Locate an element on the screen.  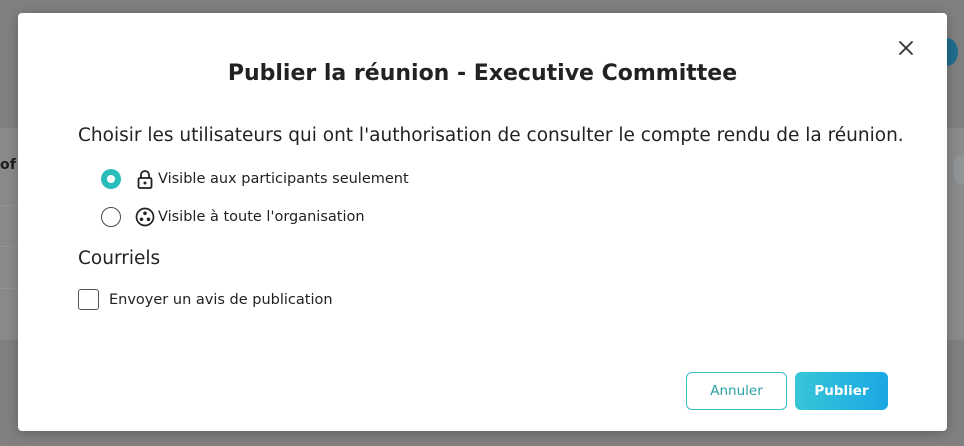
publish-button: Publier is located at coordinates (841, 391).